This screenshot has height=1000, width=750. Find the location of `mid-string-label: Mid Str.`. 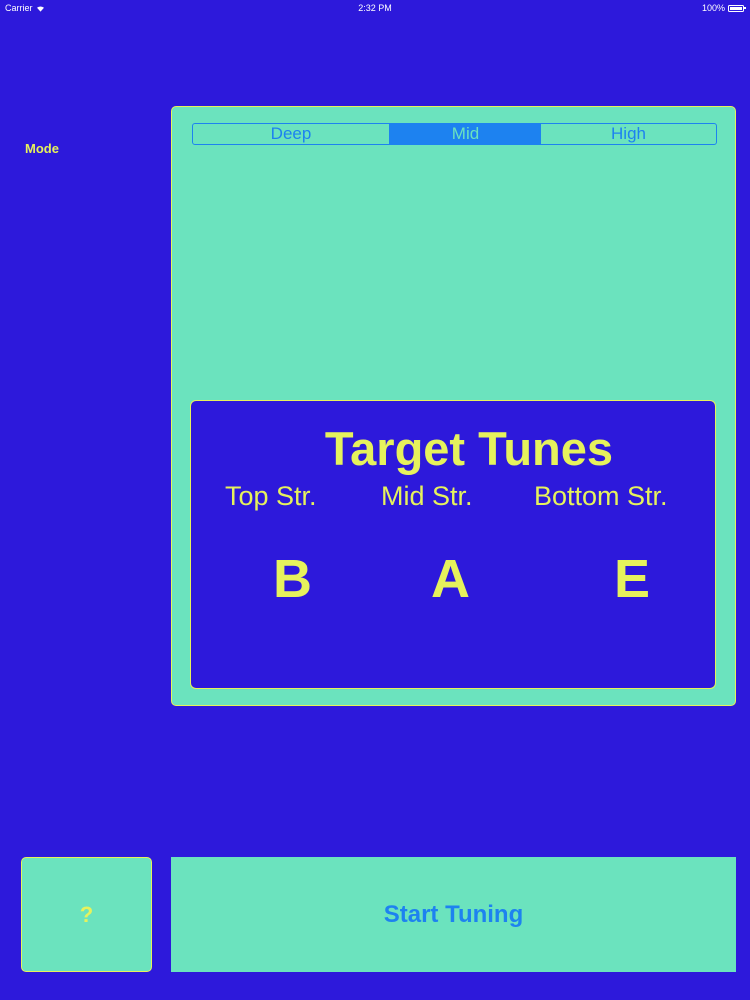

mid-string-label: Mid Str. is located at coordinates (427, 496).